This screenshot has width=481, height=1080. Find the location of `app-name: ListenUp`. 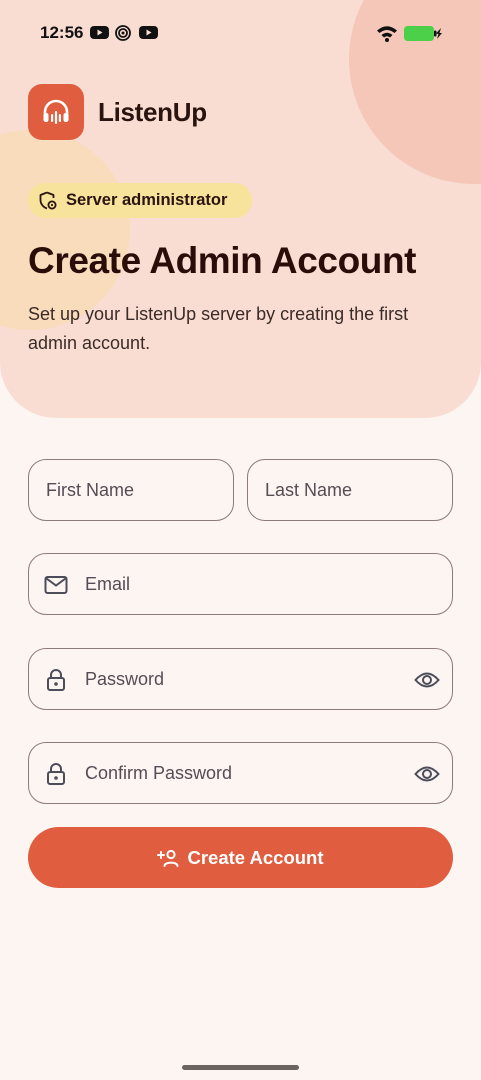

app-name: ListenUp is located at coordinates (152, 112).